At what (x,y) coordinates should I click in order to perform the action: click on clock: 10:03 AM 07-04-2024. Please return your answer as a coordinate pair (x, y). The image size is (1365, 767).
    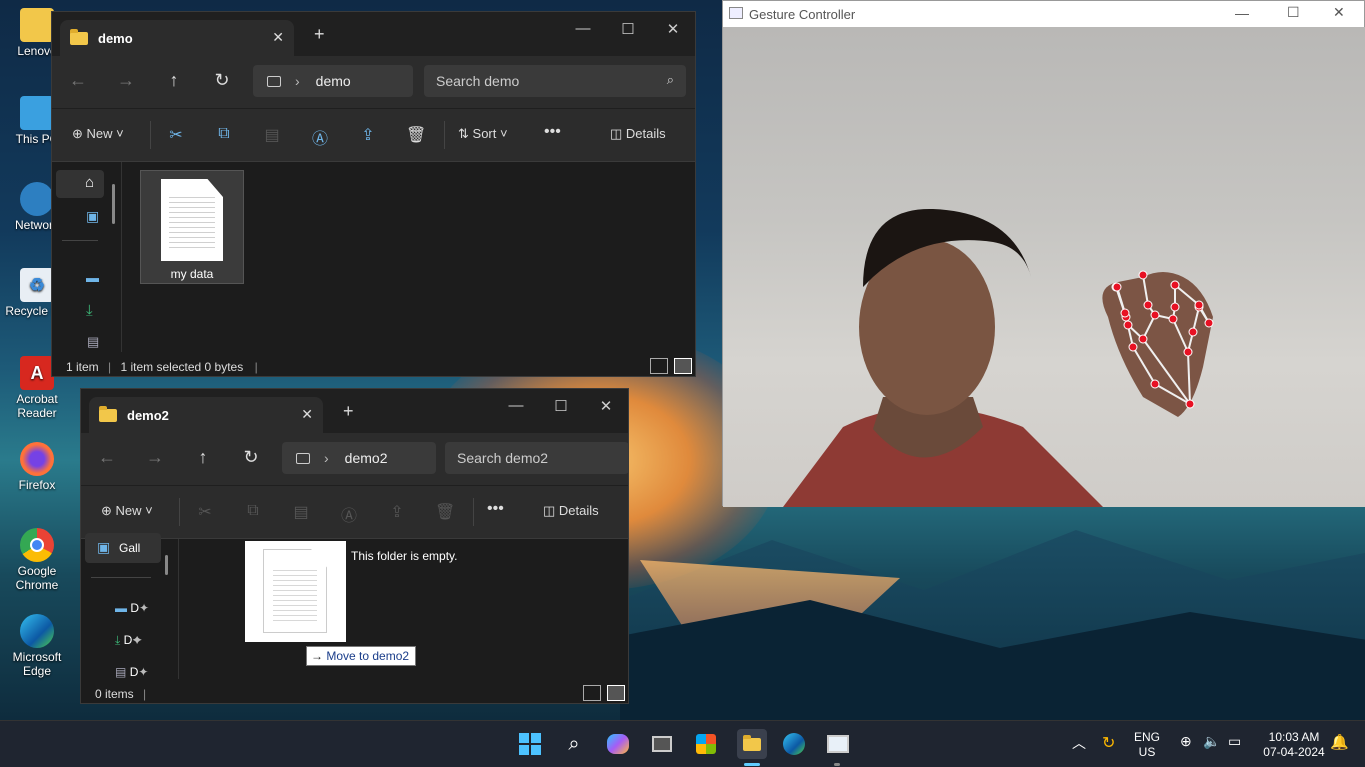
    Looking at the image, I should click on (1294, 745).